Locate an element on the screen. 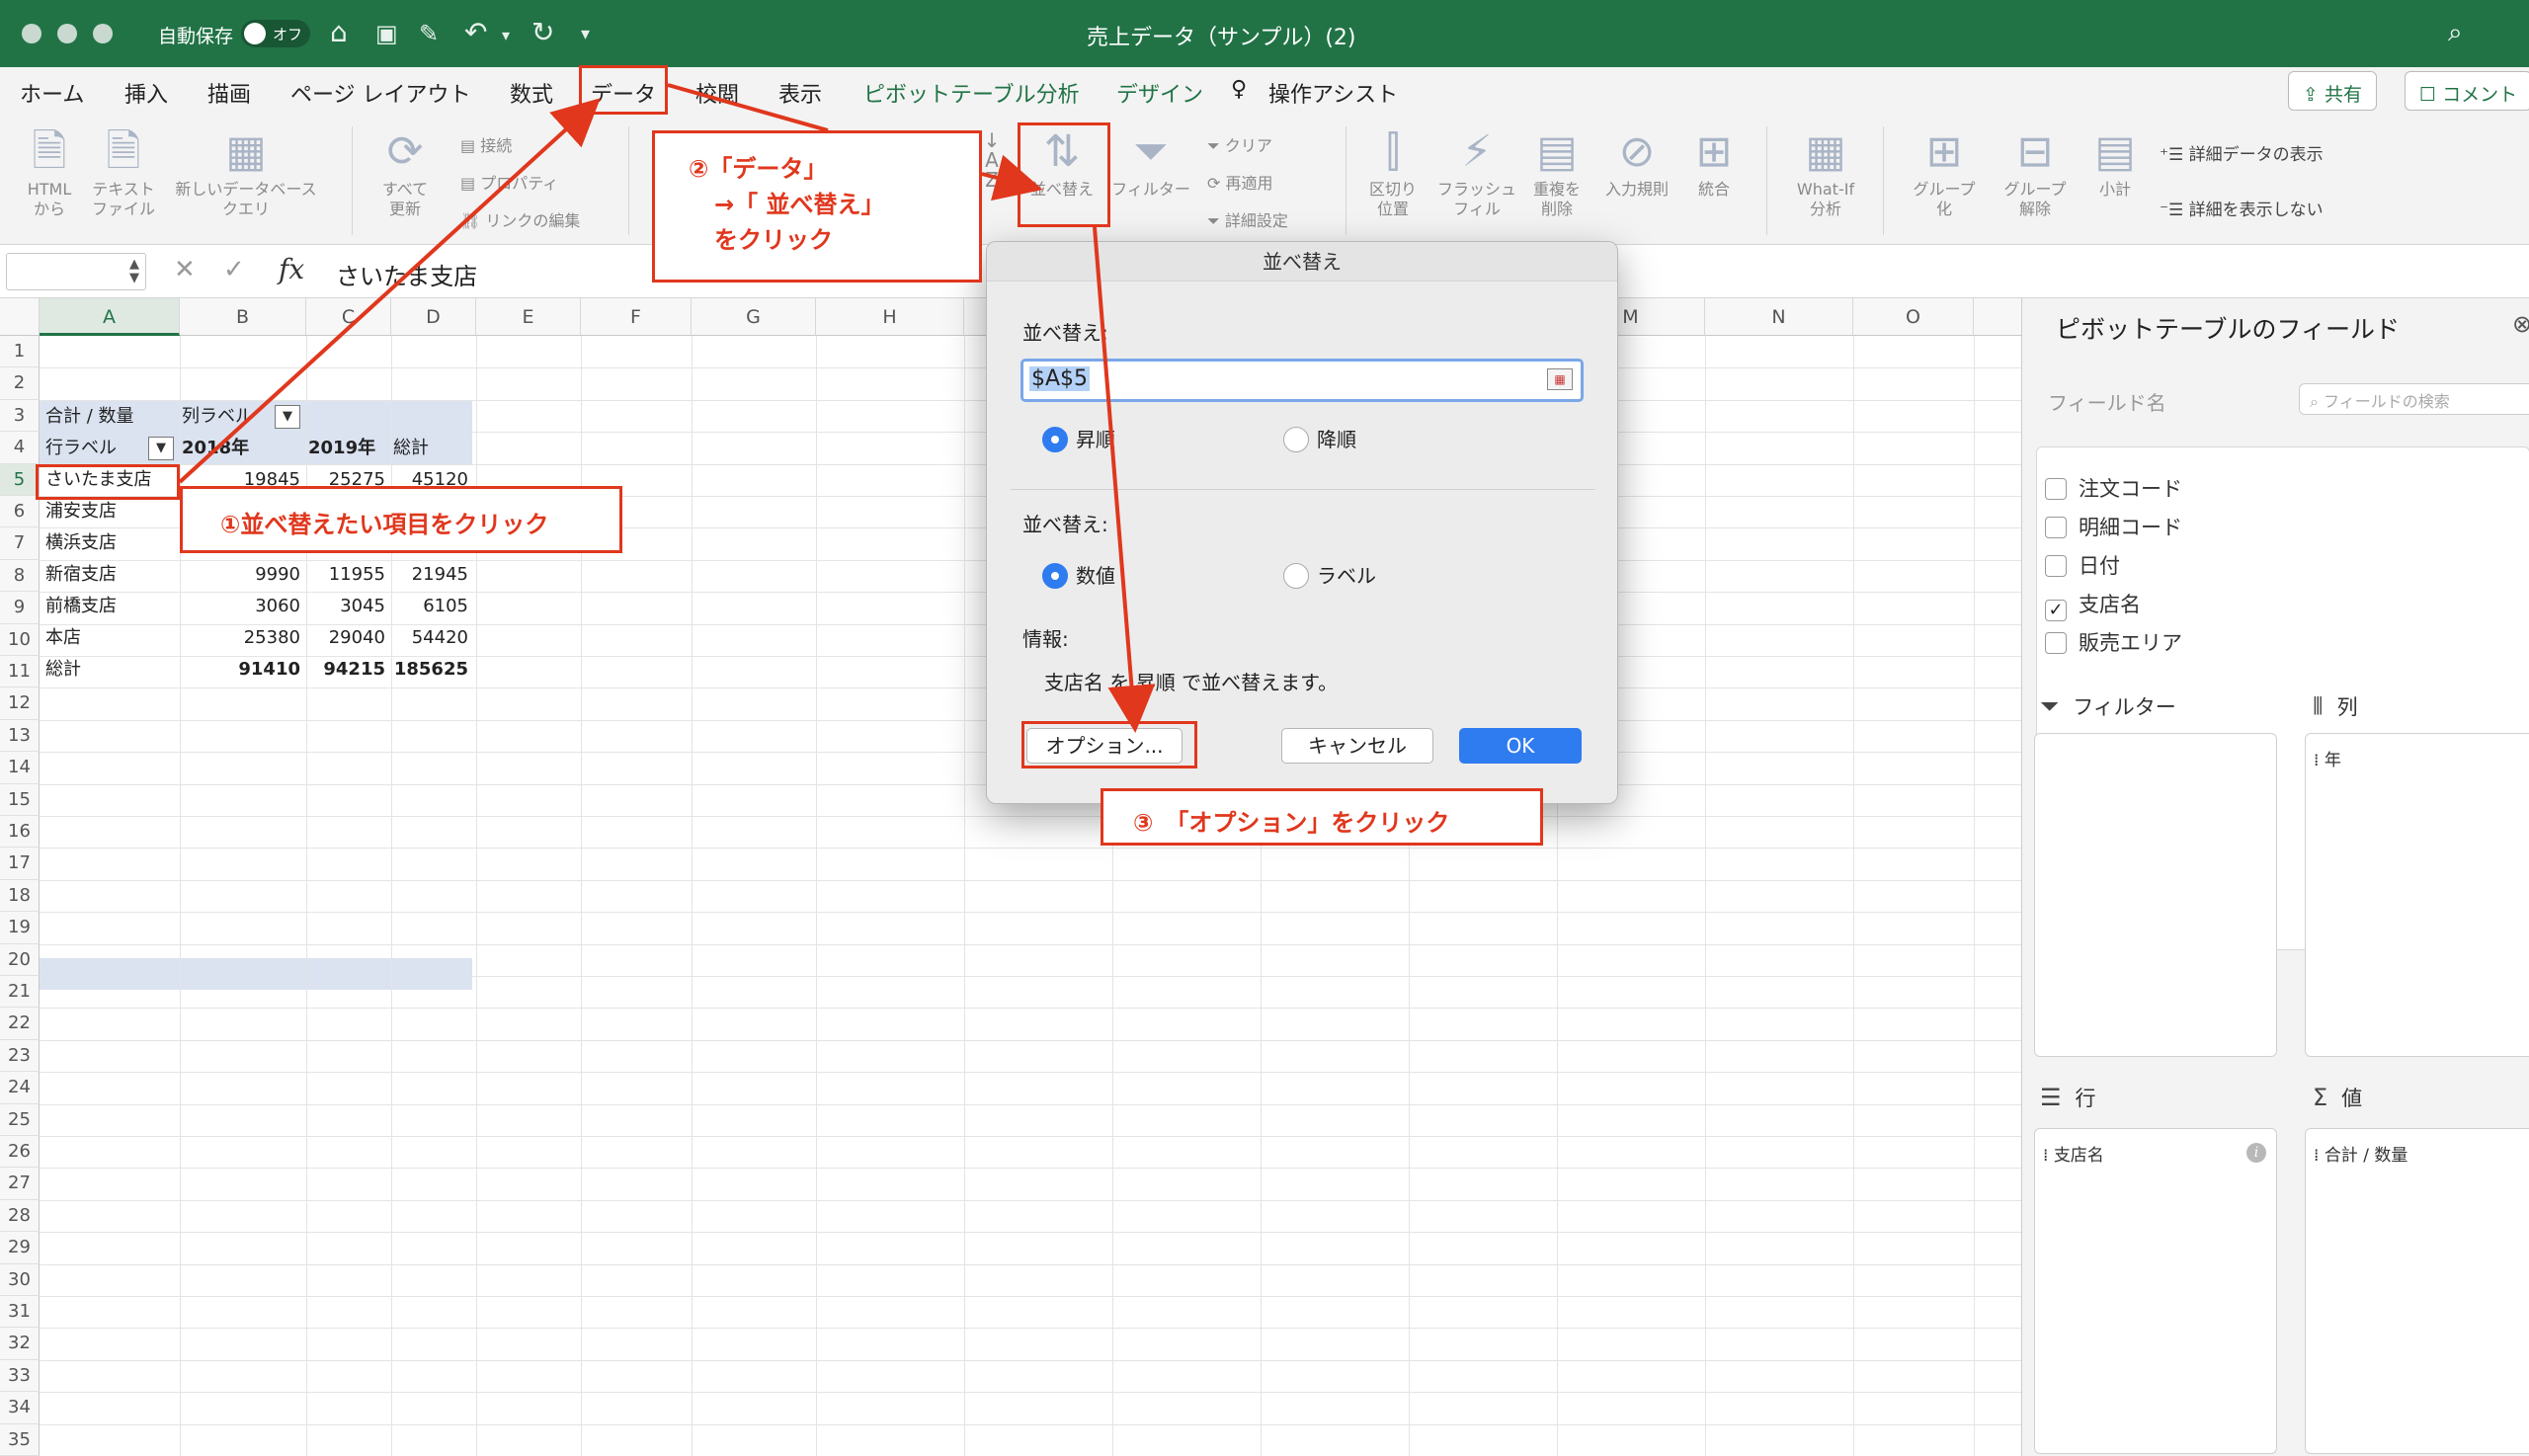 Image resolution: width=2529 pixels, height=1456 pixels. row-header: 9 is located at coordinates (20, 608).